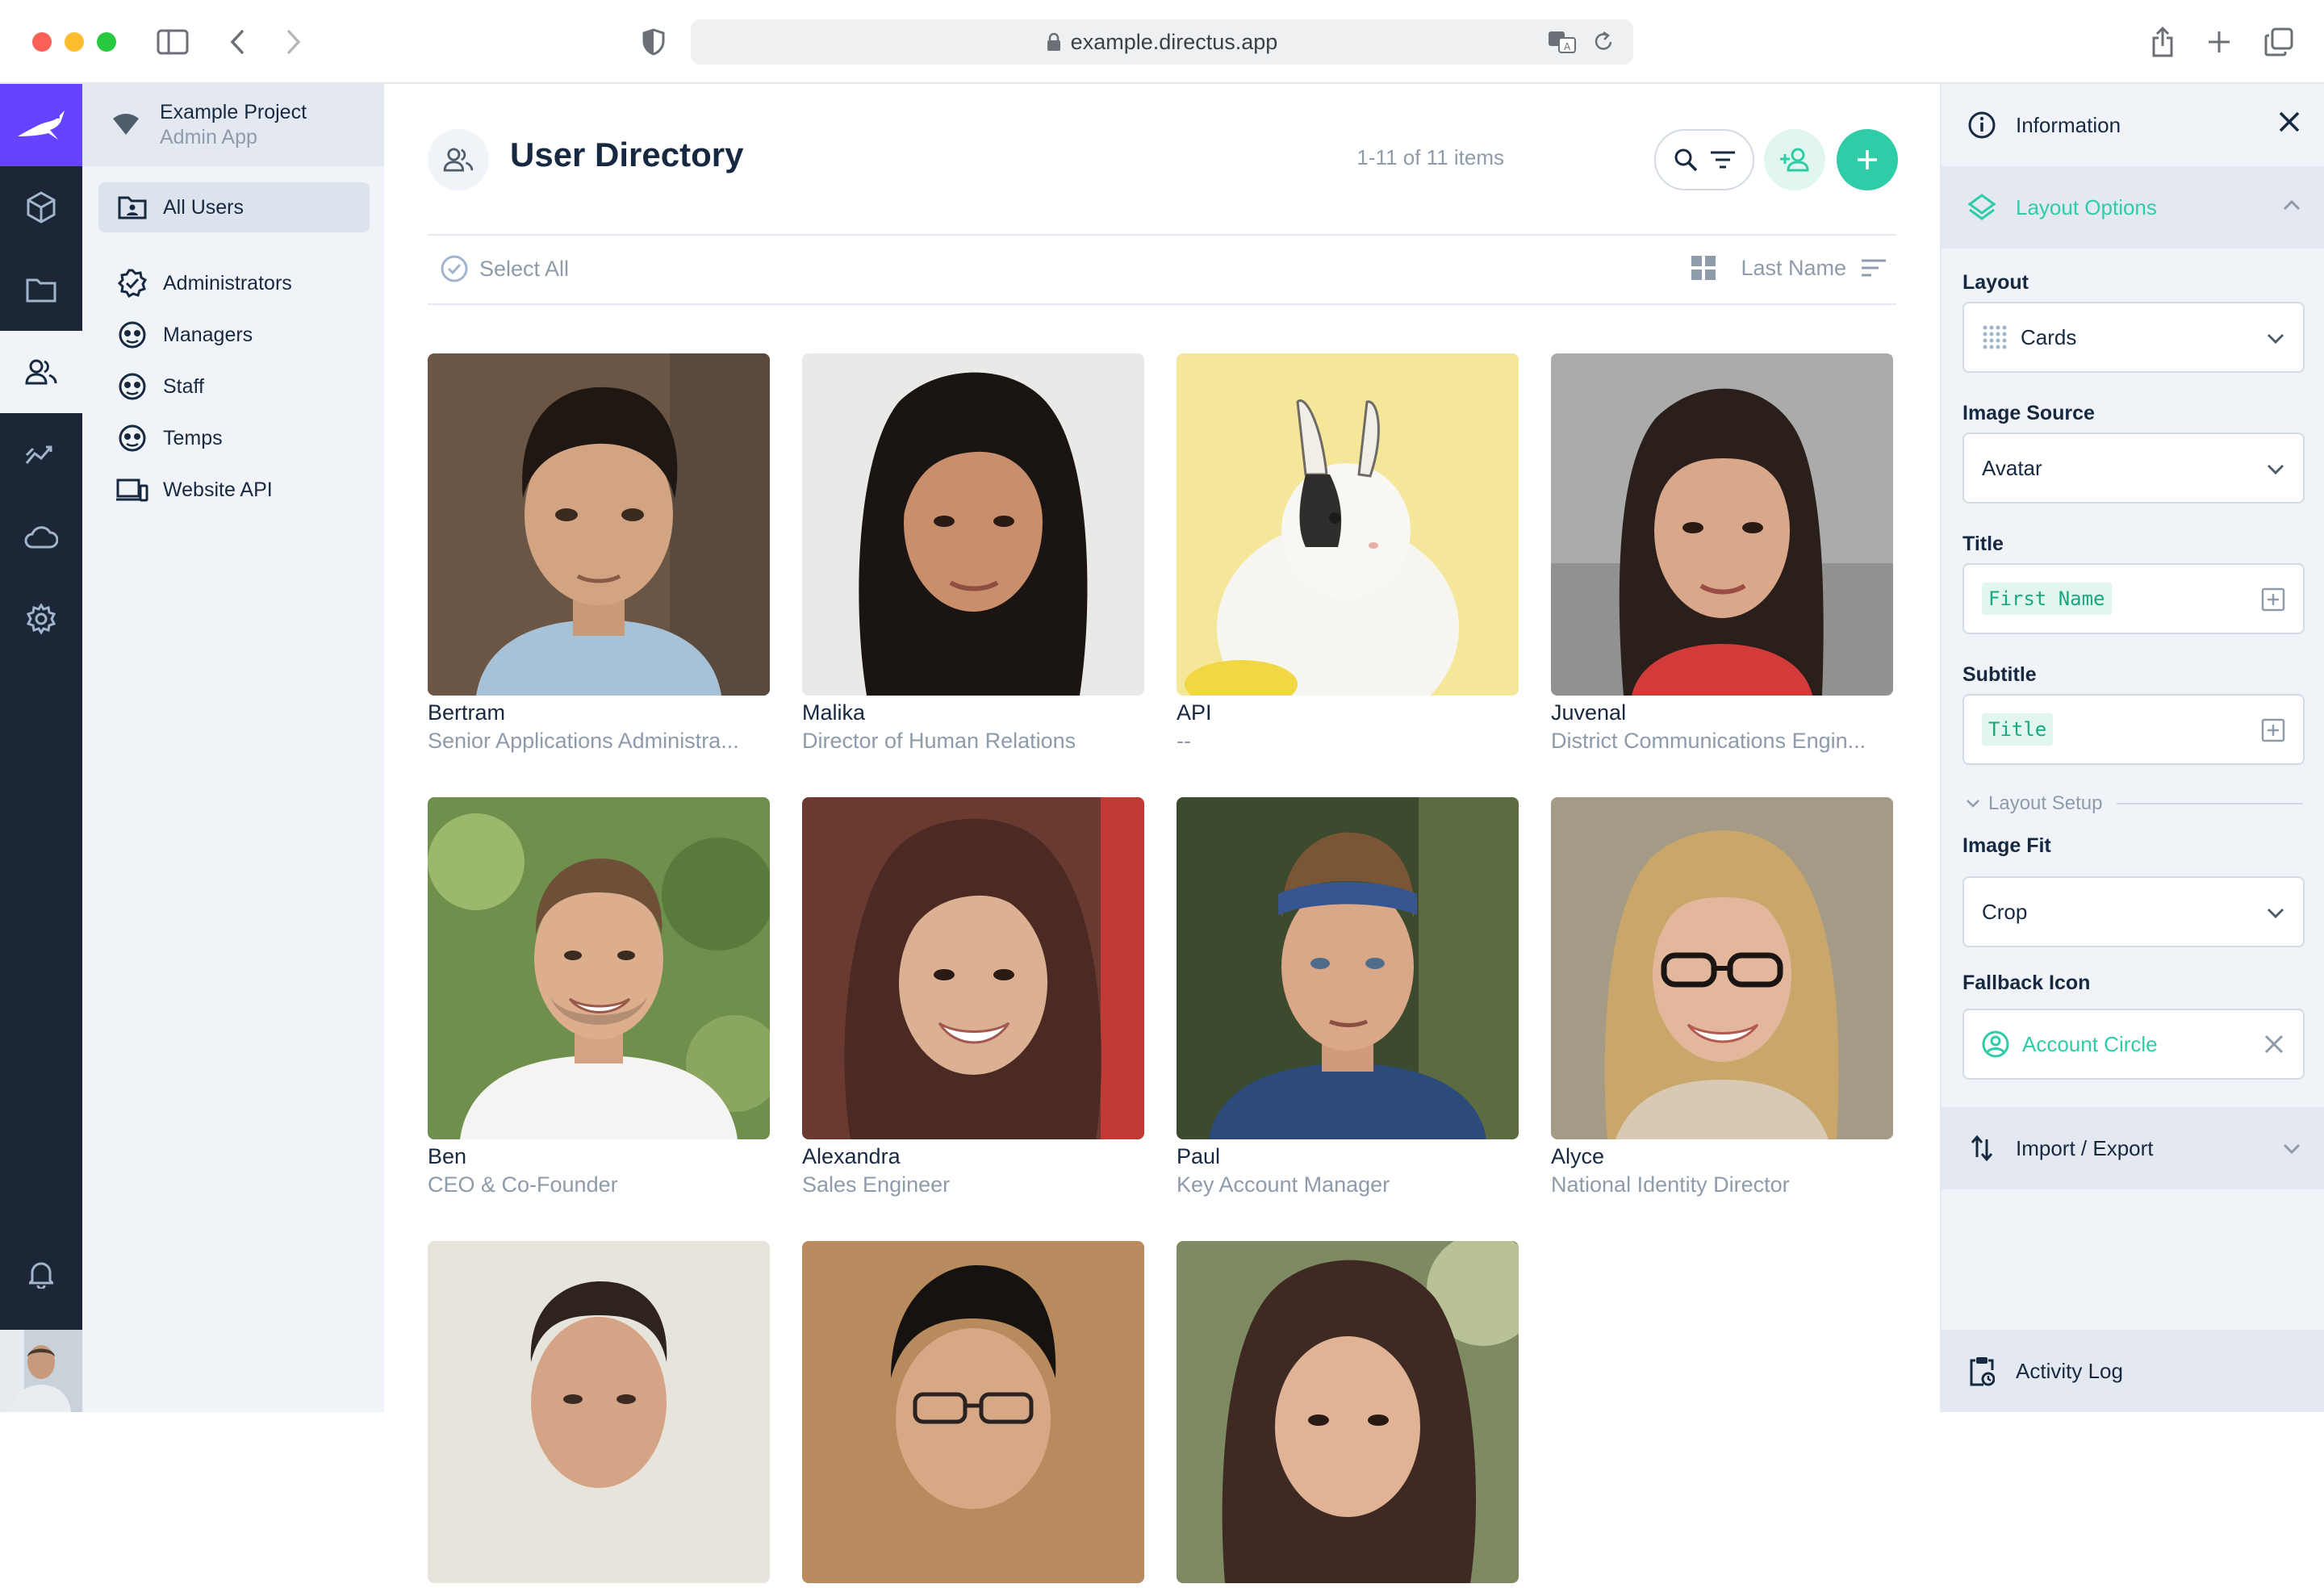 This screenshot has width=2324, height=1588. What do you see at coordinates (234, 438) in the screenshot?
I see `nav-item-temps: Temps` at bounding box center [234, 438].